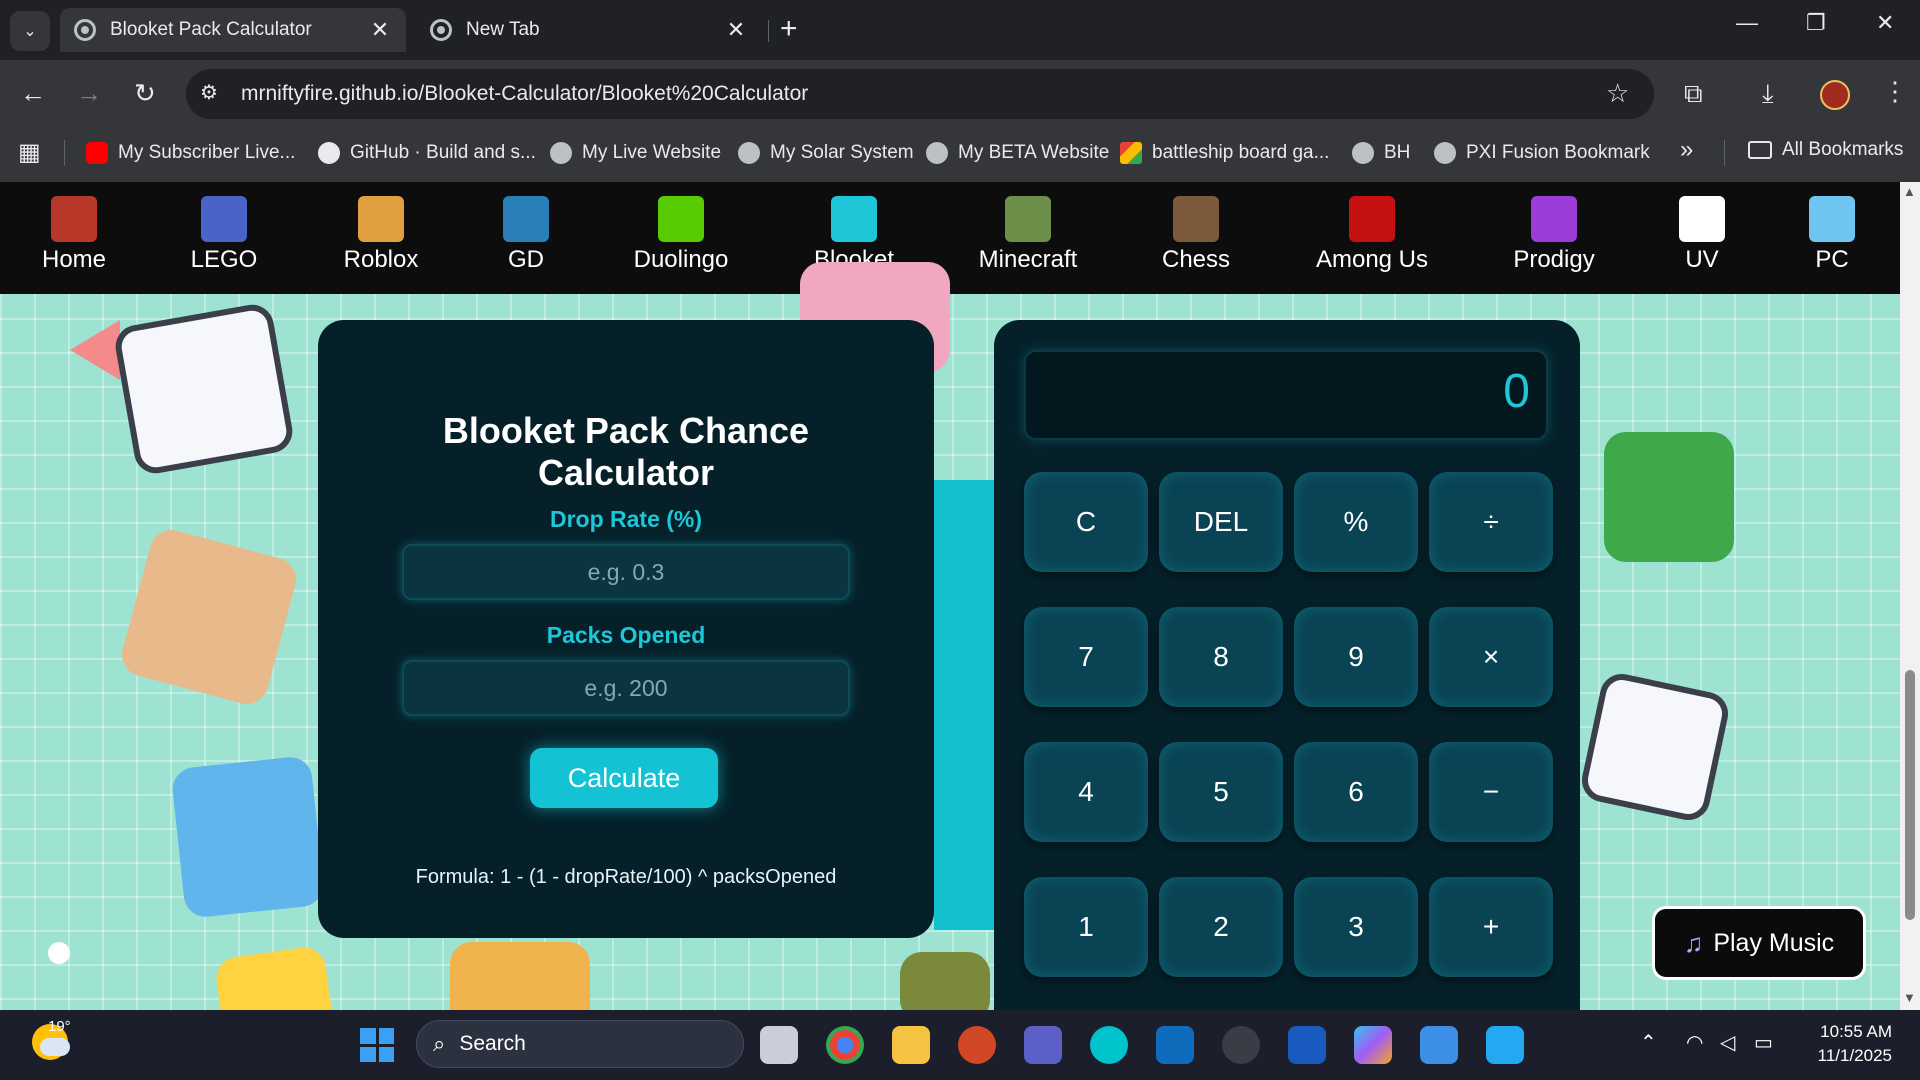 Image resolution: width=1920 pixels, height=1080 pixels. I want to click on file-explorer-icon, so click(911, 1045).